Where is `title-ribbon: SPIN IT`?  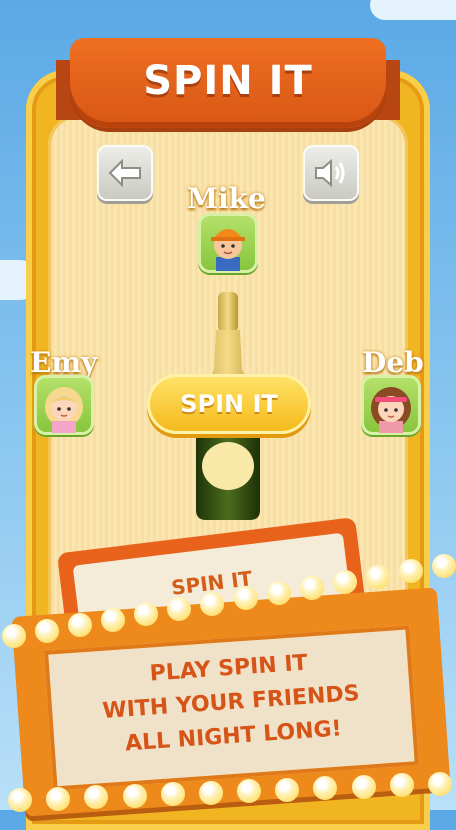 title-ribbon: SPIN IT is located at coordinates (228, 83).